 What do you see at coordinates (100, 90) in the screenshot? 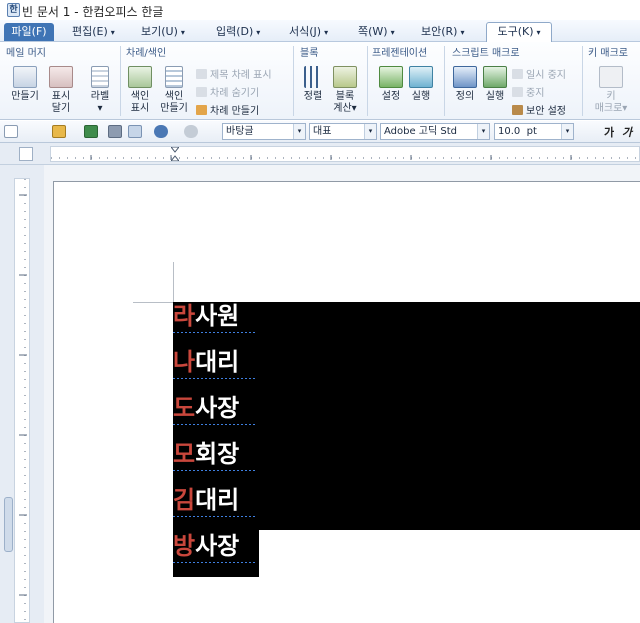
I see `label-button: 라벨 ▾` at bounding box center [100, 90].